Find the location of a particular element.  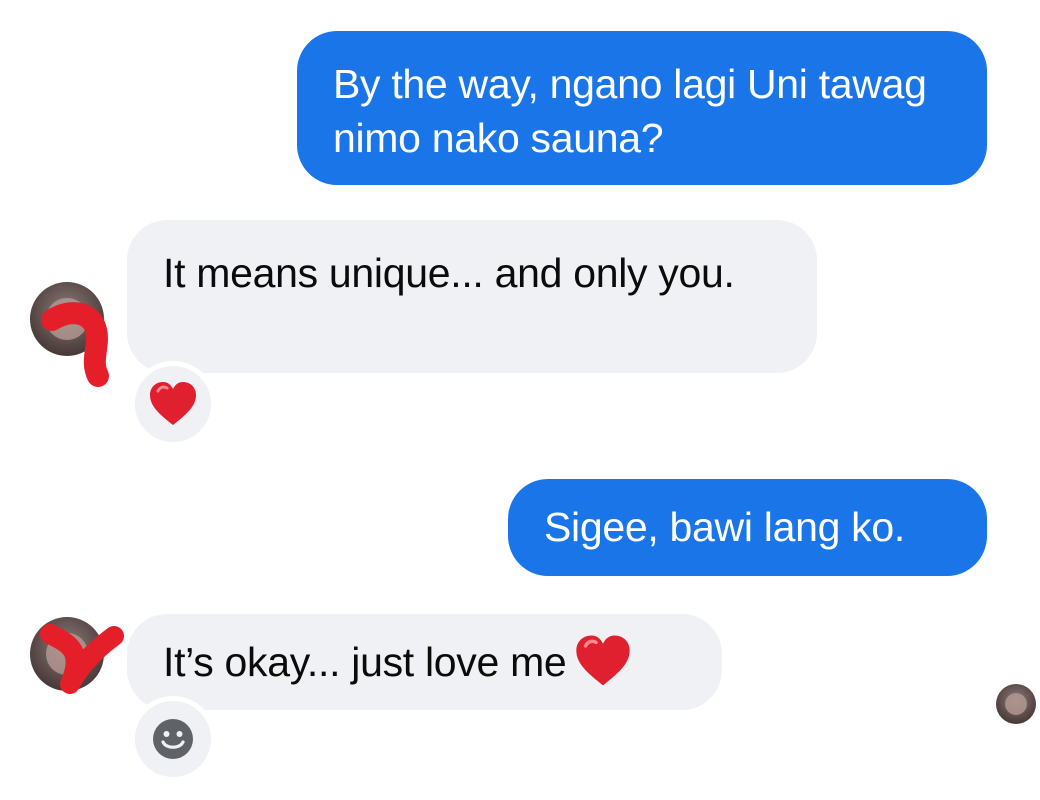

sent-message-bubble: Sigee, bawi lang ko. is located at coordinates (747, 527).